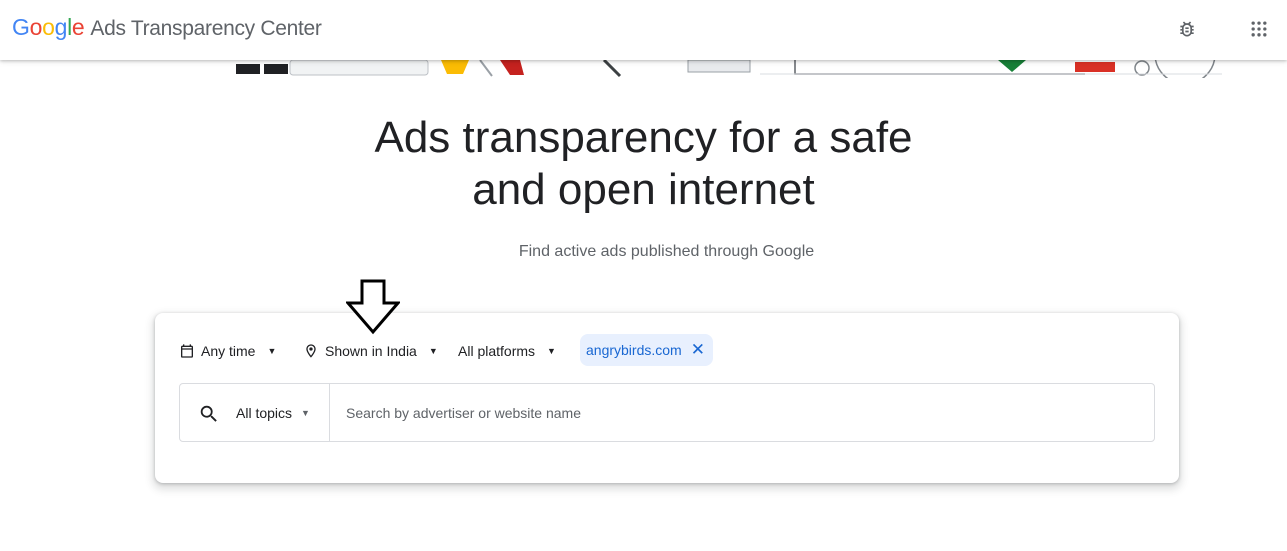  I want to click on platform-label: All platforms, so click(497, 351).